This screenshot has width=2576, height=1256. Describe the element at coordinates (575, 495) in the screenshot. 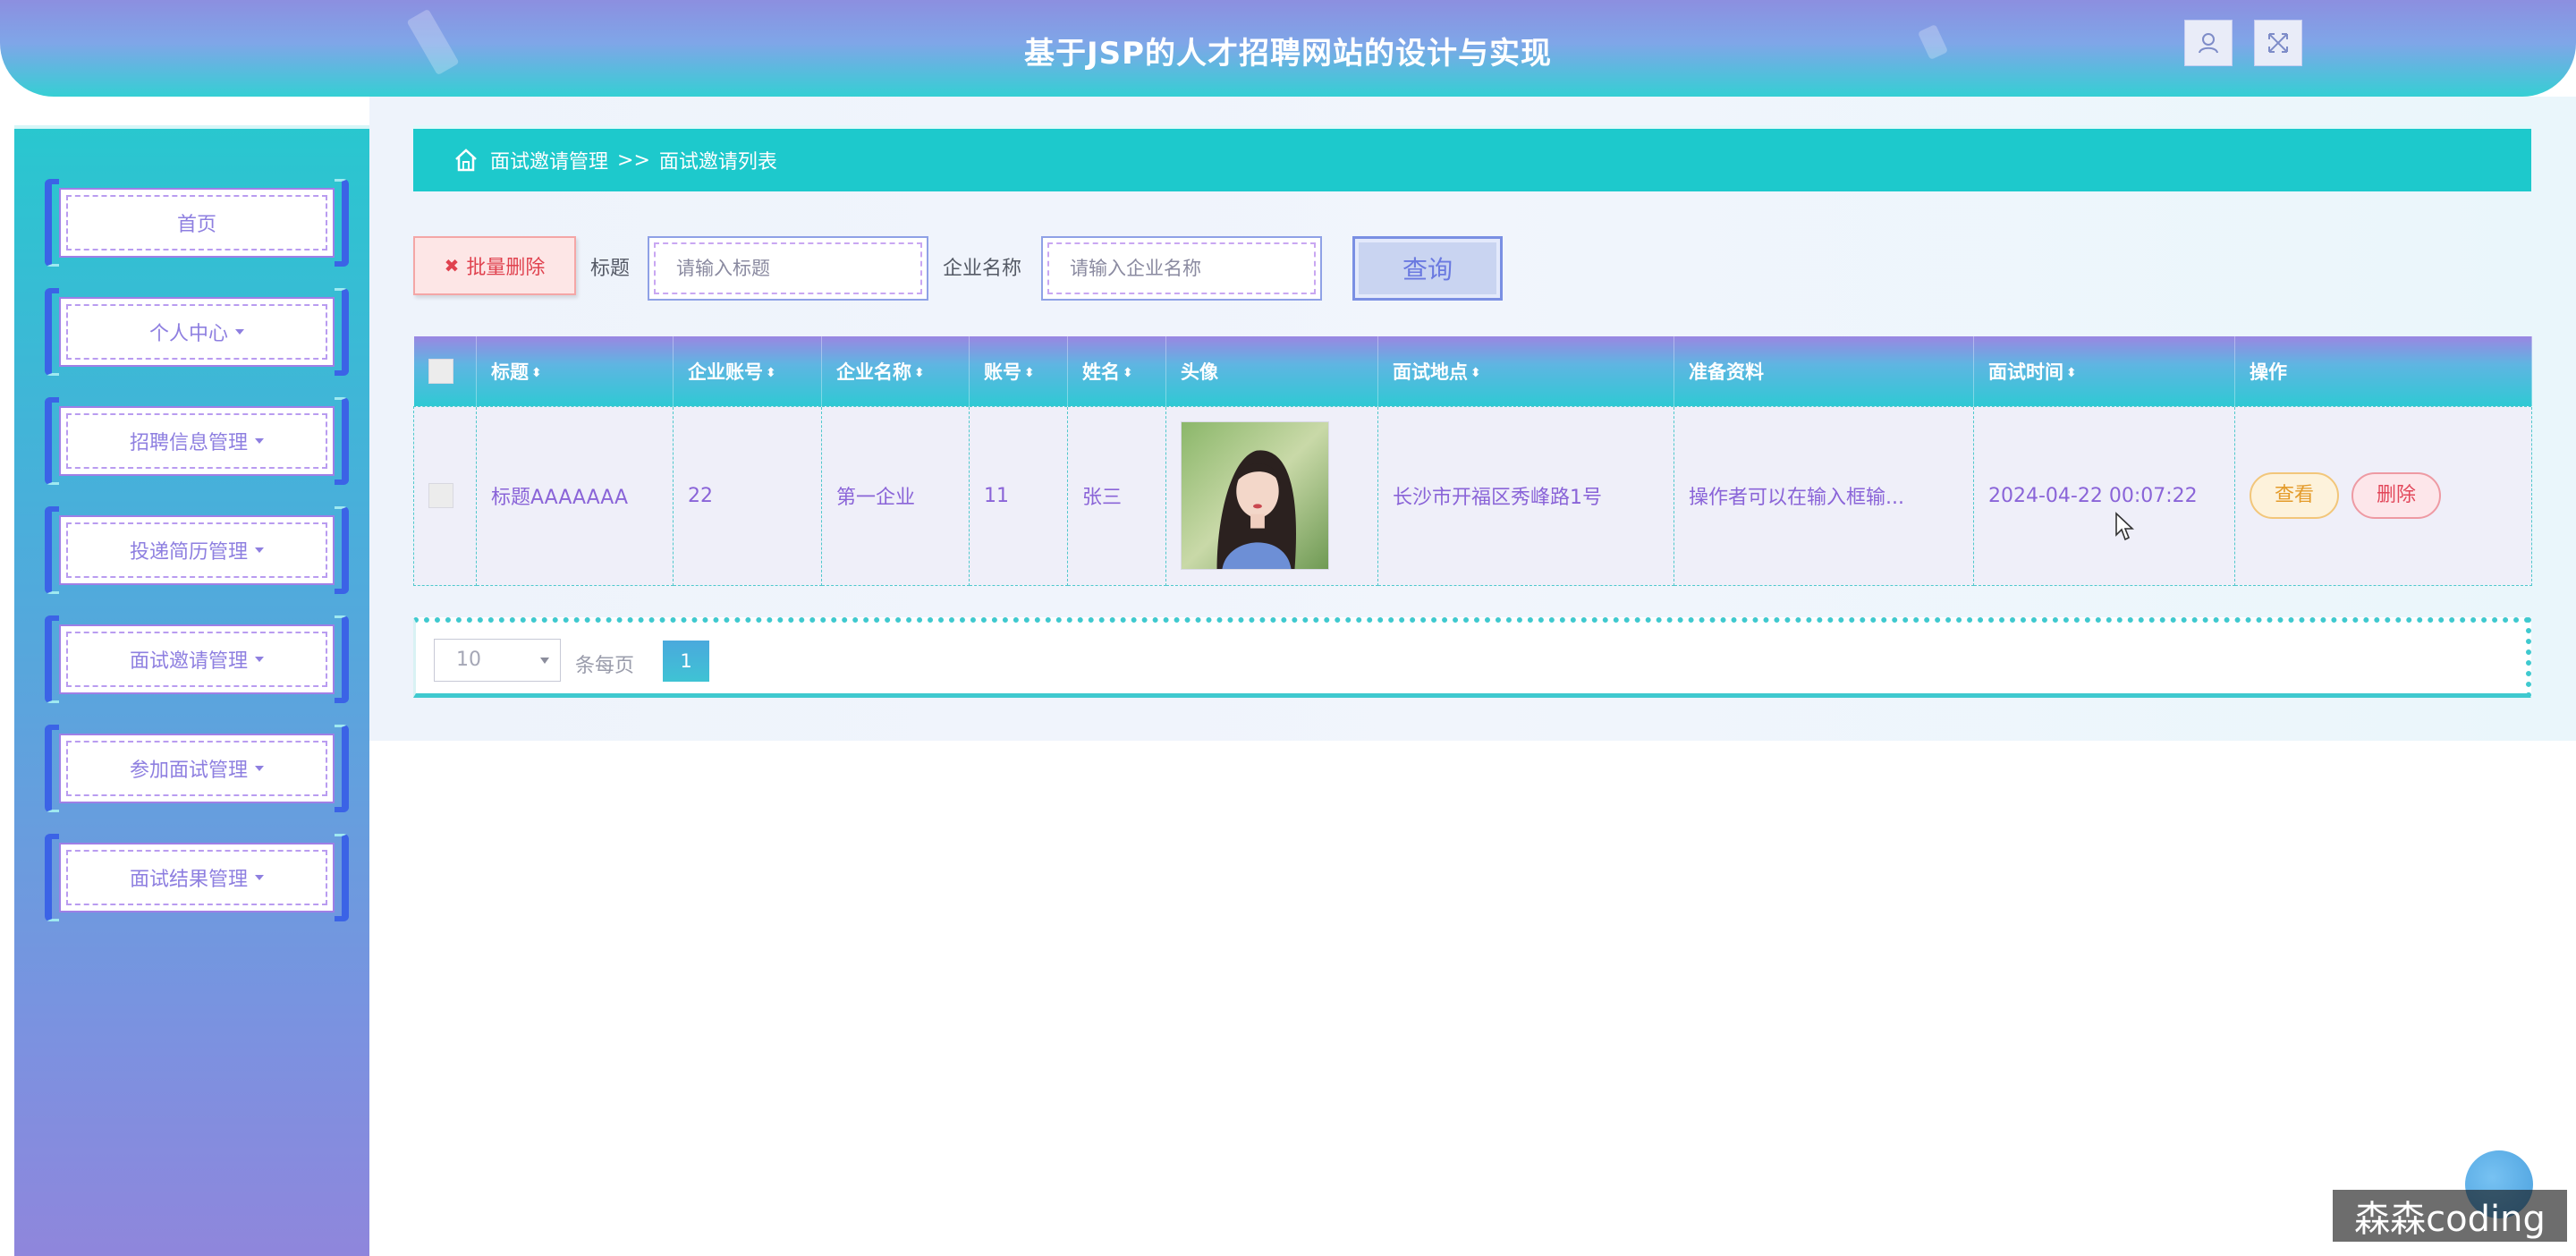

I see `cell-title: 标题AAAAAAA` at that location.